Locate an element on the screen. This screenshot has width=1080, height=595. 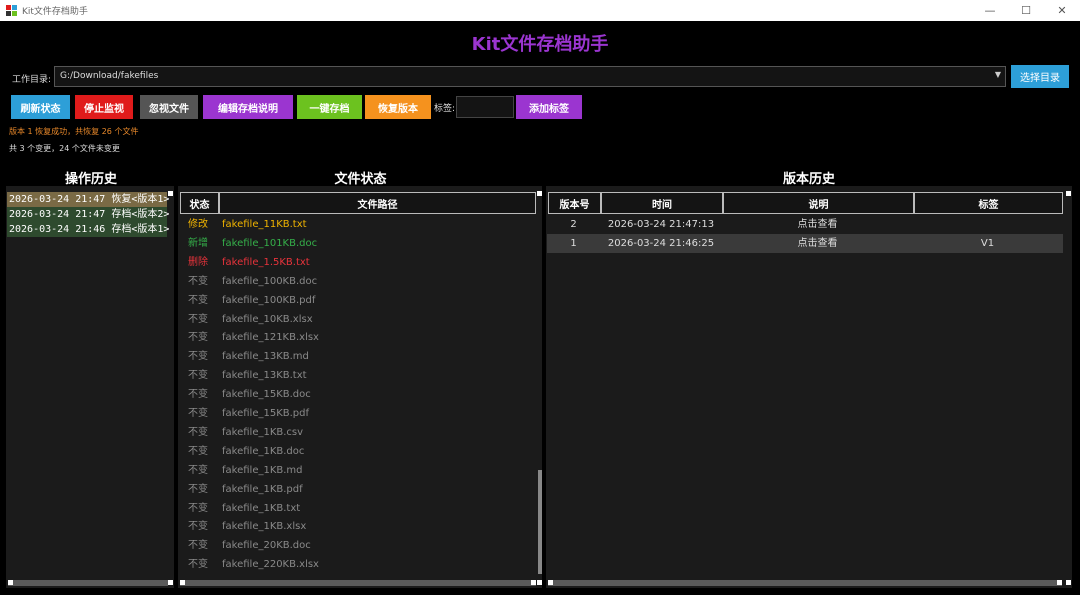
file-row: 删除 fakefile_1.5KB.txt is located at coordinates (357, 262).